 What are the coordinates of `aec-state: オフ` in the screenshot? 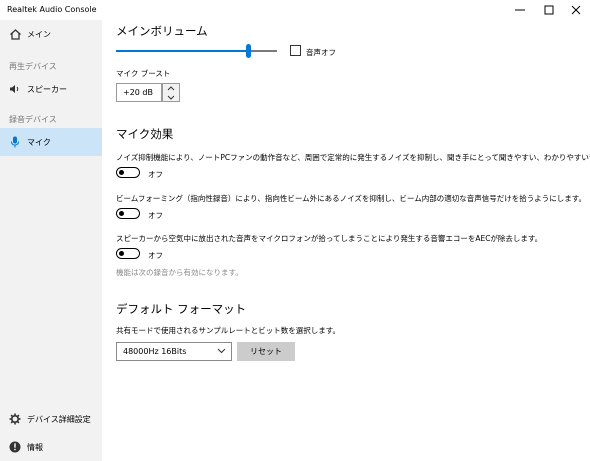 It's located at (155, 255).